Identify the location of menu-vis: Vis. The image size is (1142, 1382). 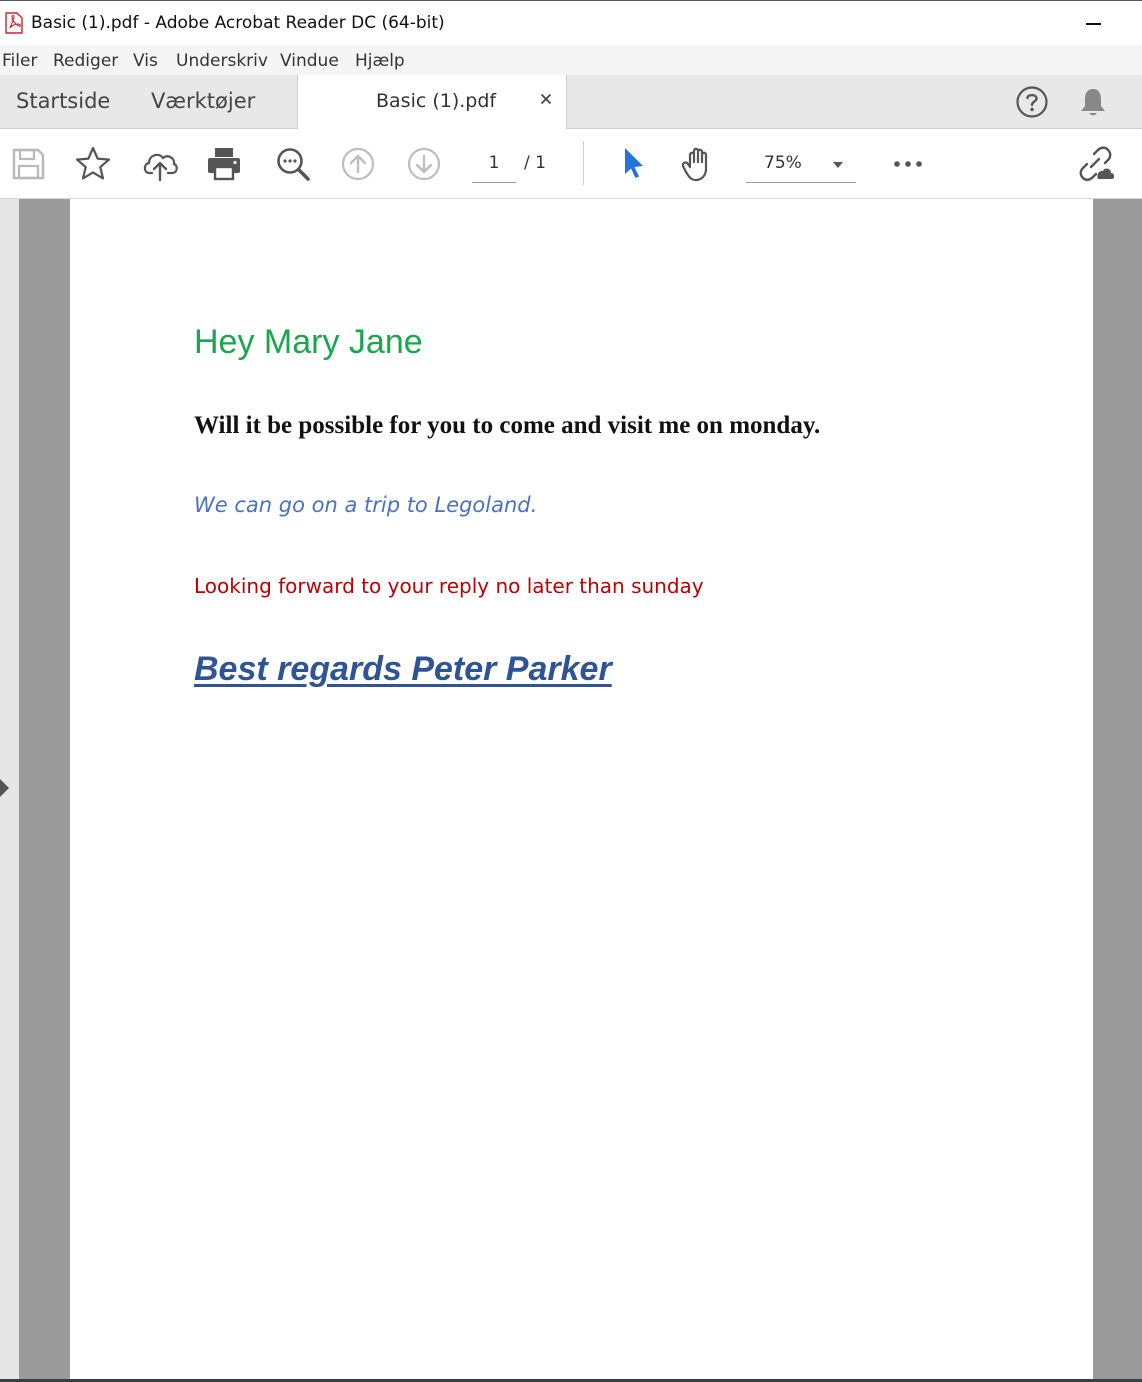
(145, 61).